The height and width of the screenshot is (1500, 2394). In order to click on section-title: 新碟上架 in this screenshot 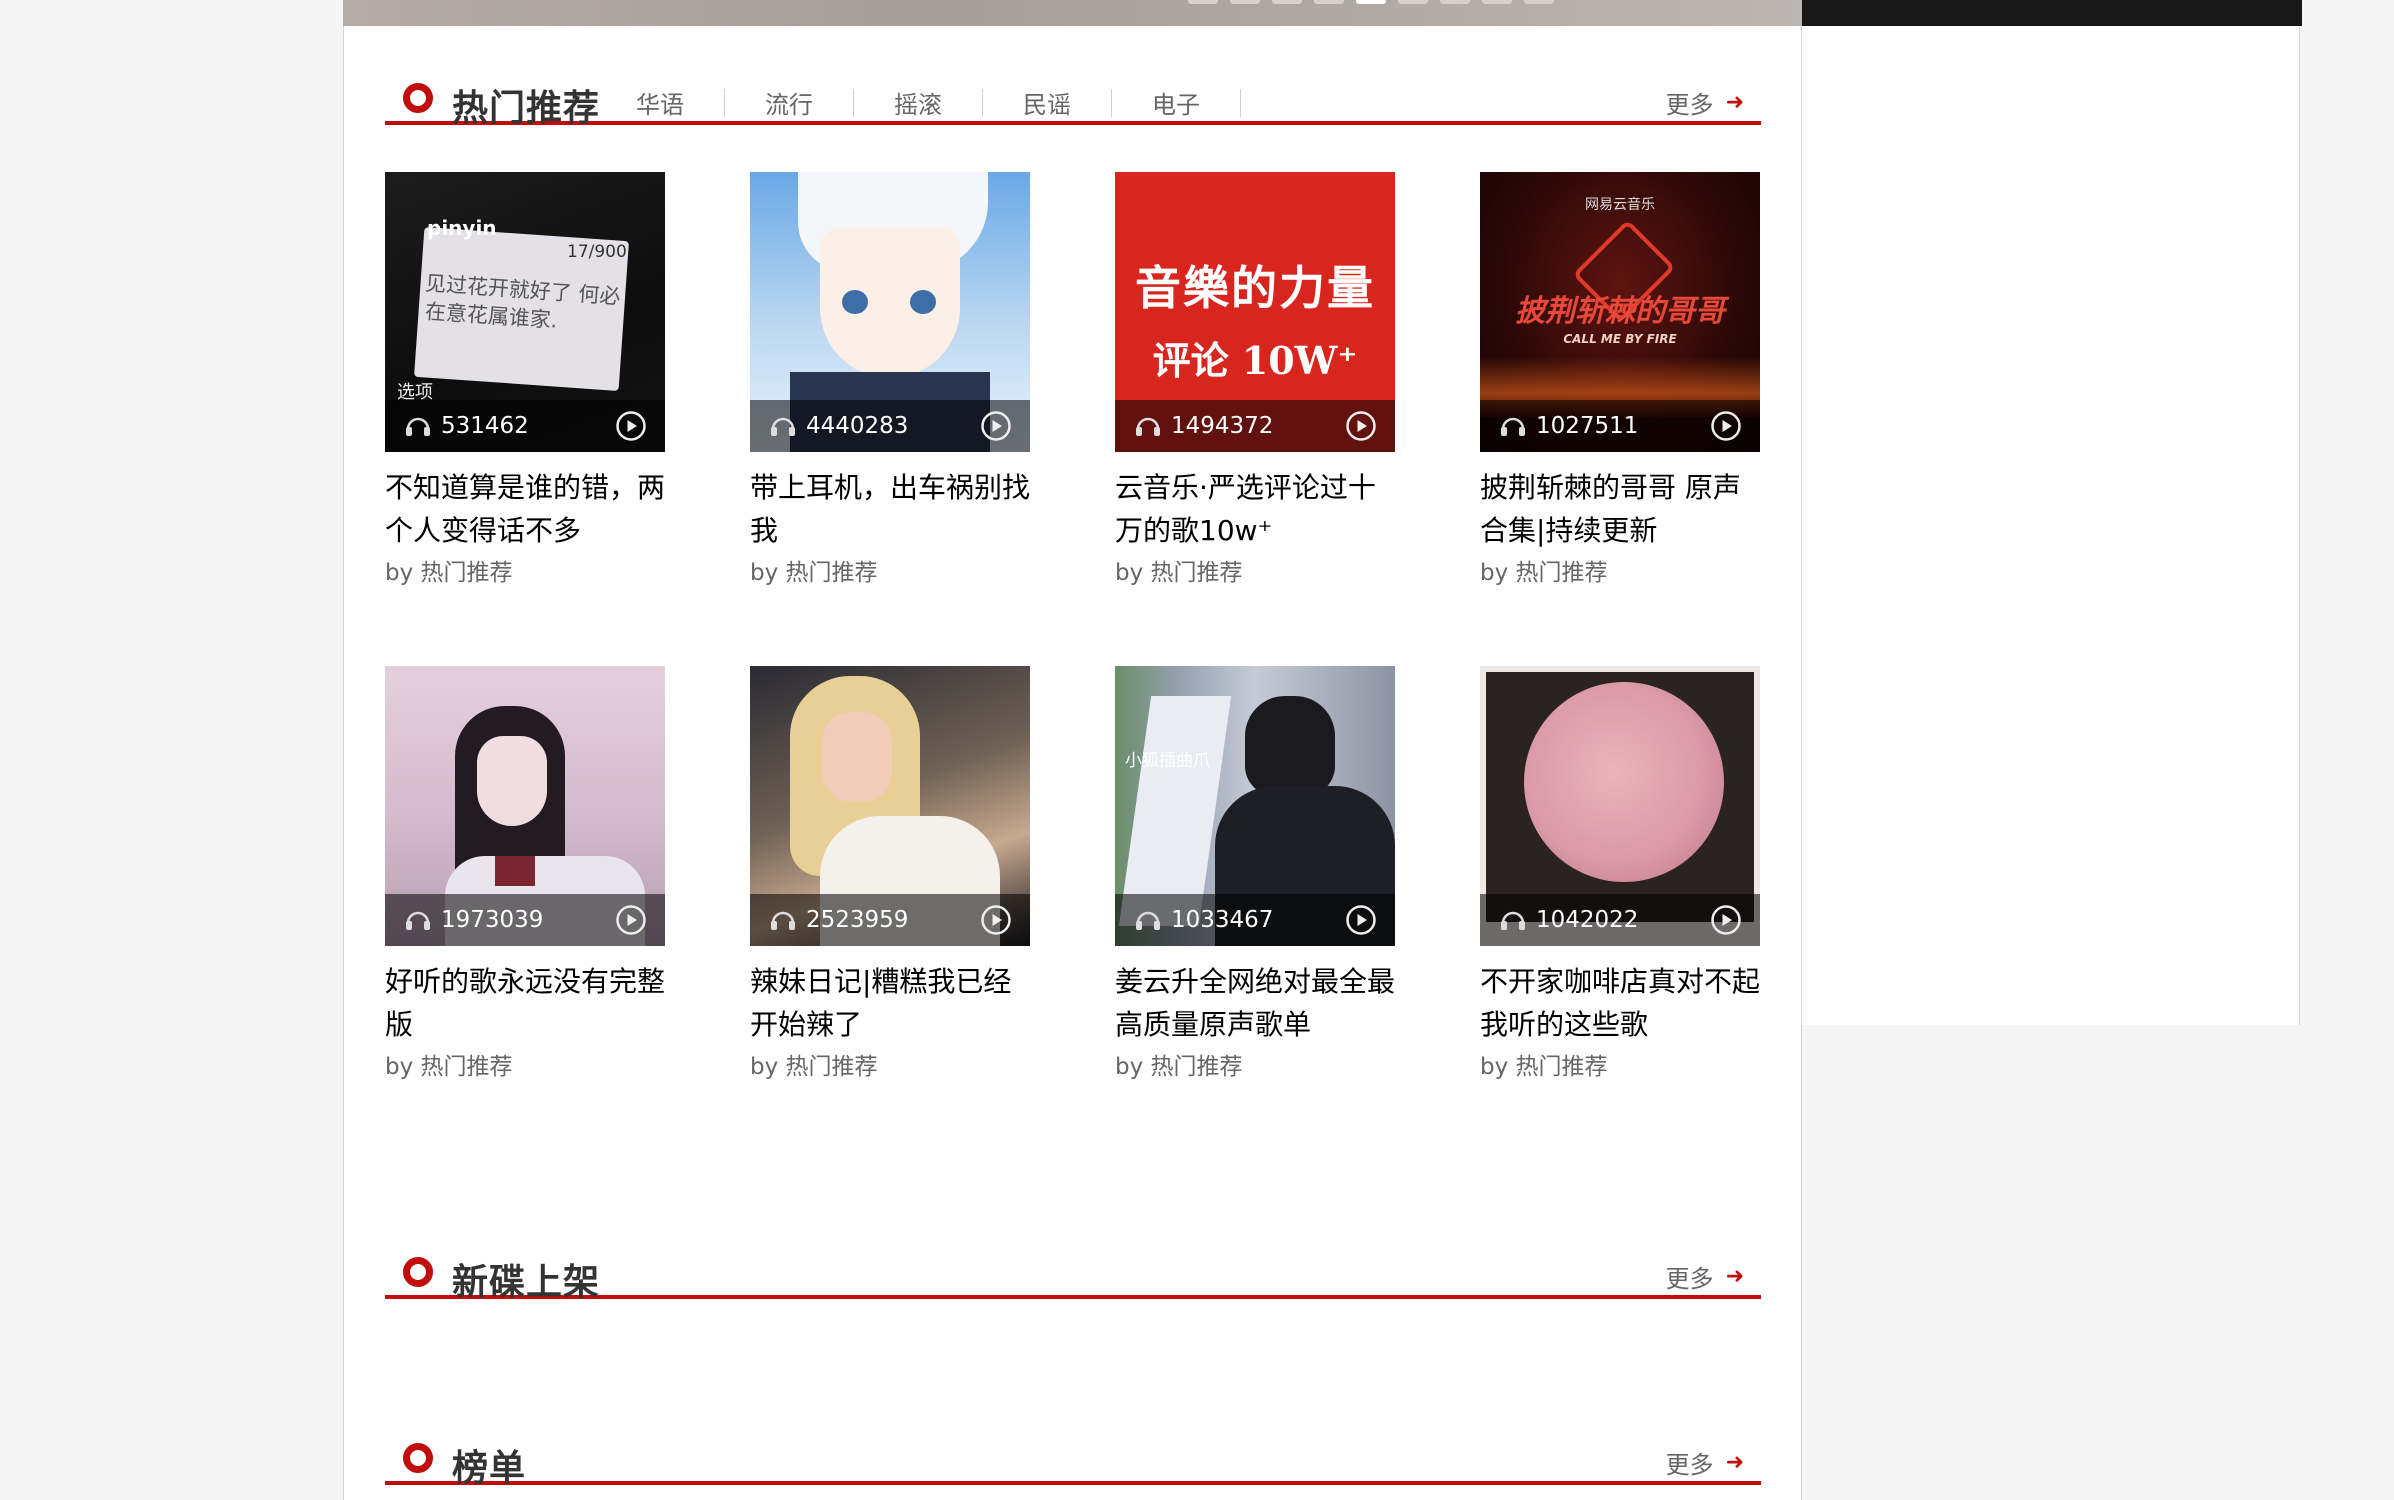, I will do `click(526, 1279)`.